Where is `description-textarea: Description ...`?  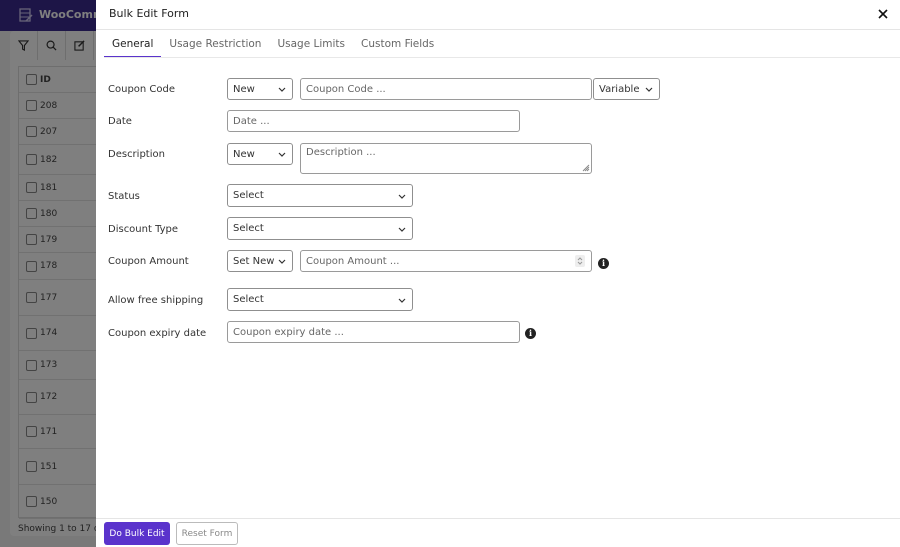 description-textarea: Description ... is located at coordinates (446, 158).